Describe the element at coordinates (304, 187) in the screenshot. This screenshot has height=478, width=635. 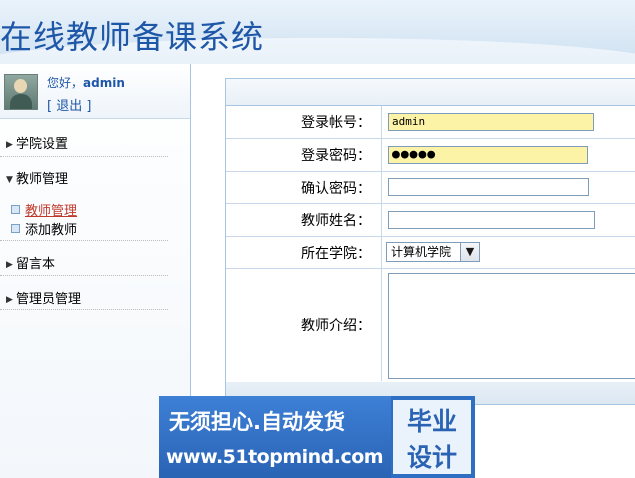
I see `field-label: 确认密码：` at that location.